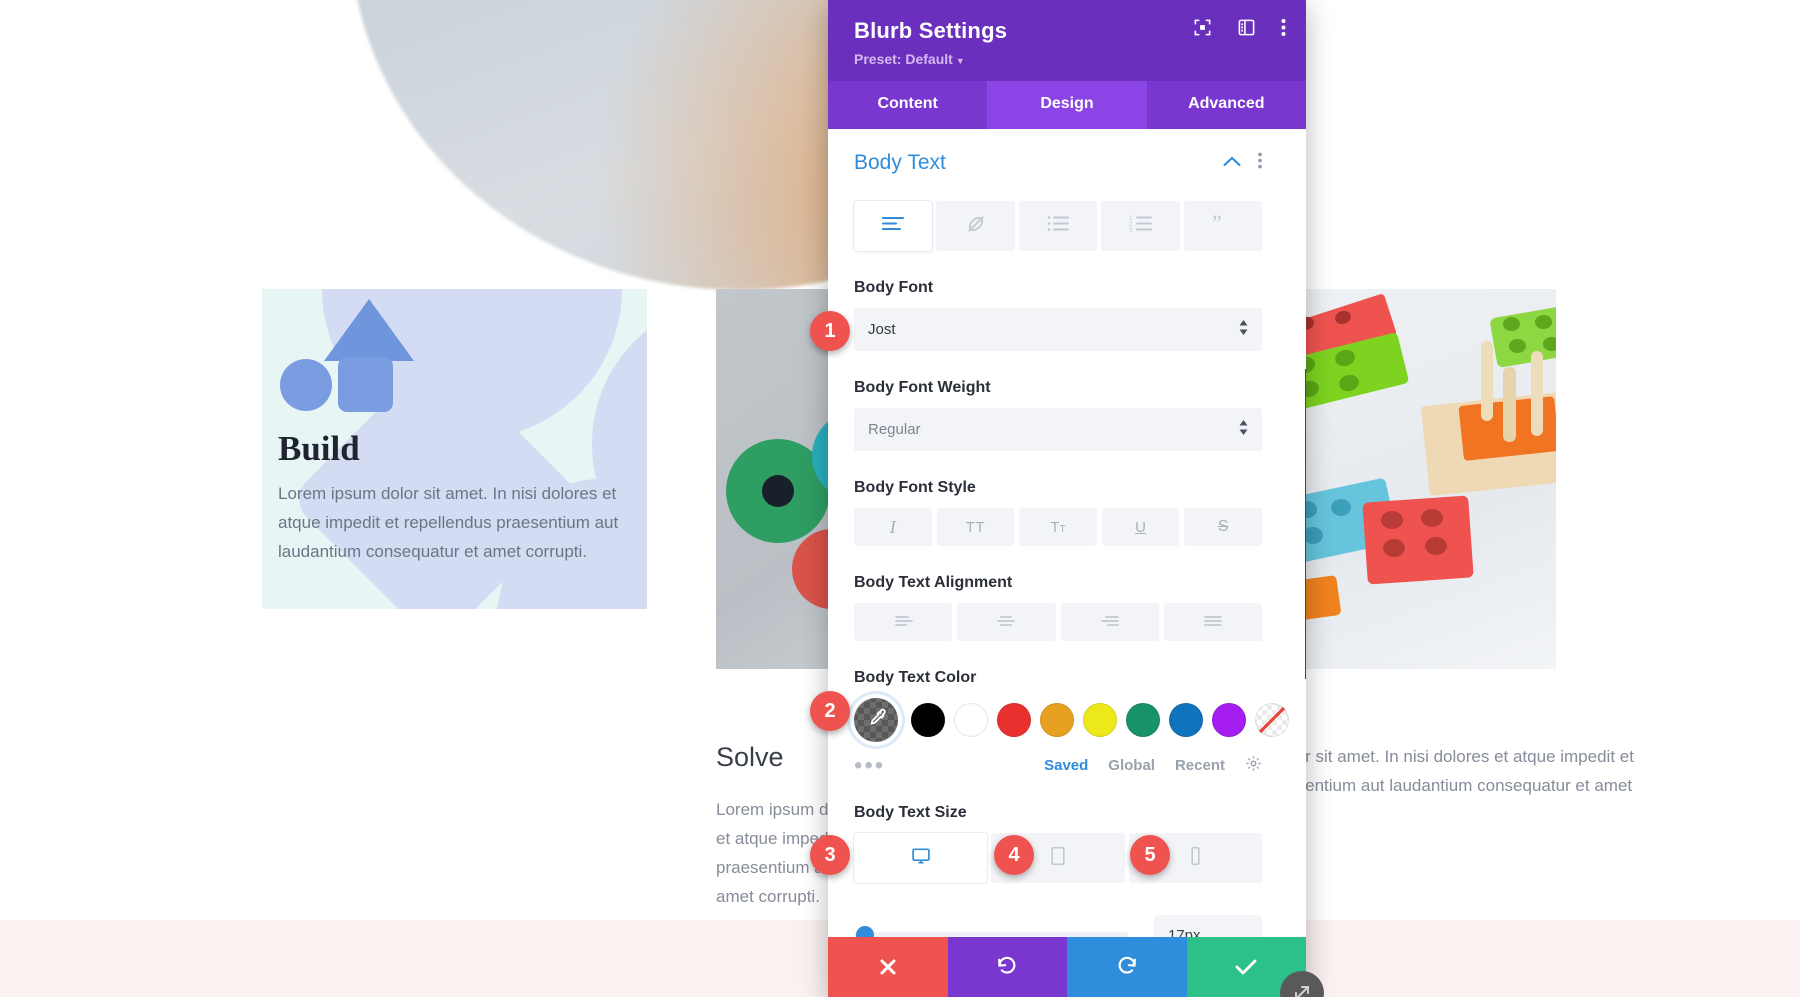 The width and height of the screenshot is (1800, 997). What do you see at coordinates (319, 448) in the screenshot?
I see `build-card-heading: Build` at bounding box center [319, 448].